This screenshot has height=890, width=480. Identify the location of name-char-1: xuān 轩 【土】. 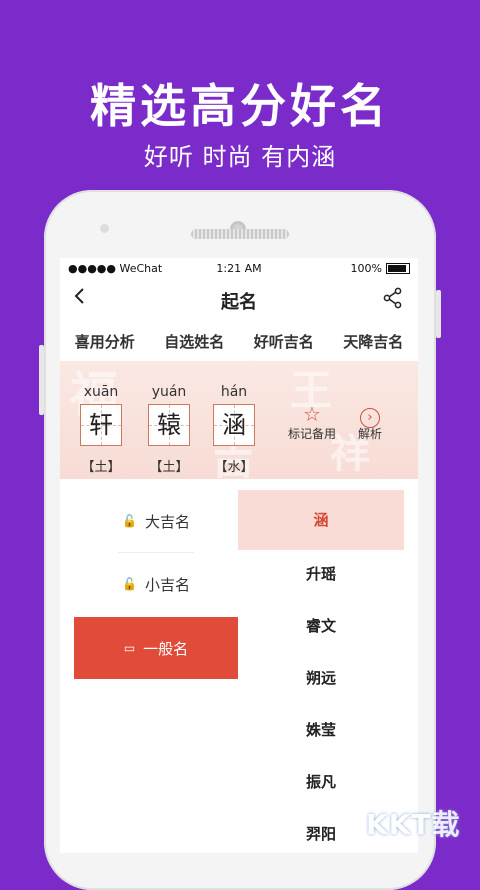
(101, 429).